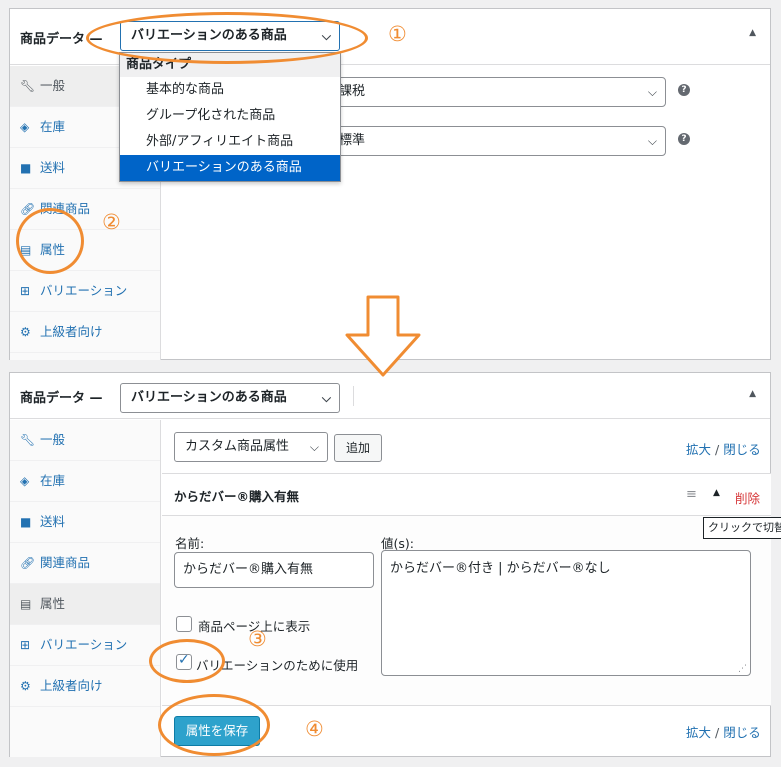 Image resolution: width=781 pixels, height=767 pixels. What do you see at coordinates (85, 481) in the screenshot?
I see `tab-inventory: ◈ 在庫` at bounding box center [85, 481].